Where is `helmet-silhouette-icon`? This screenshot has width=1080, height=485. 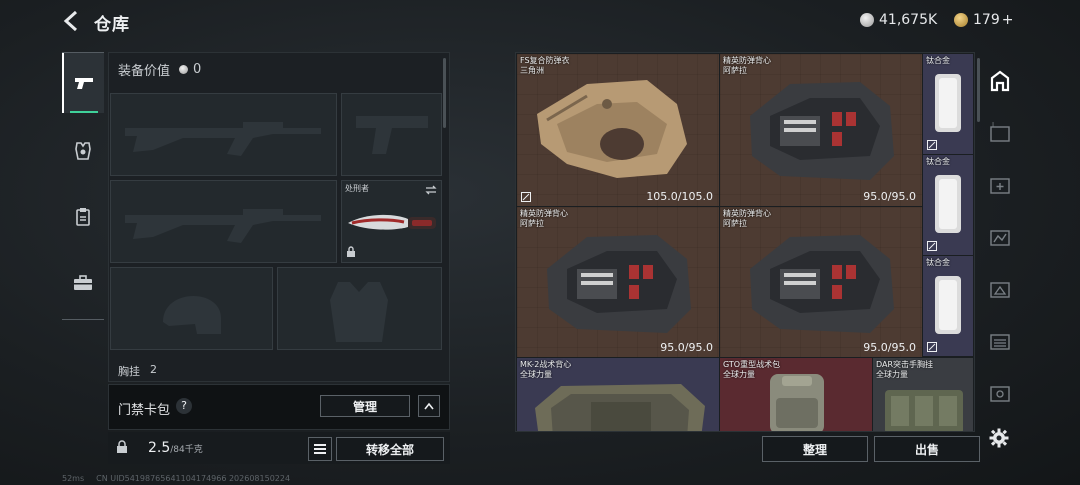 helmet-silhouette-icon is located at coordinates (192, 314).